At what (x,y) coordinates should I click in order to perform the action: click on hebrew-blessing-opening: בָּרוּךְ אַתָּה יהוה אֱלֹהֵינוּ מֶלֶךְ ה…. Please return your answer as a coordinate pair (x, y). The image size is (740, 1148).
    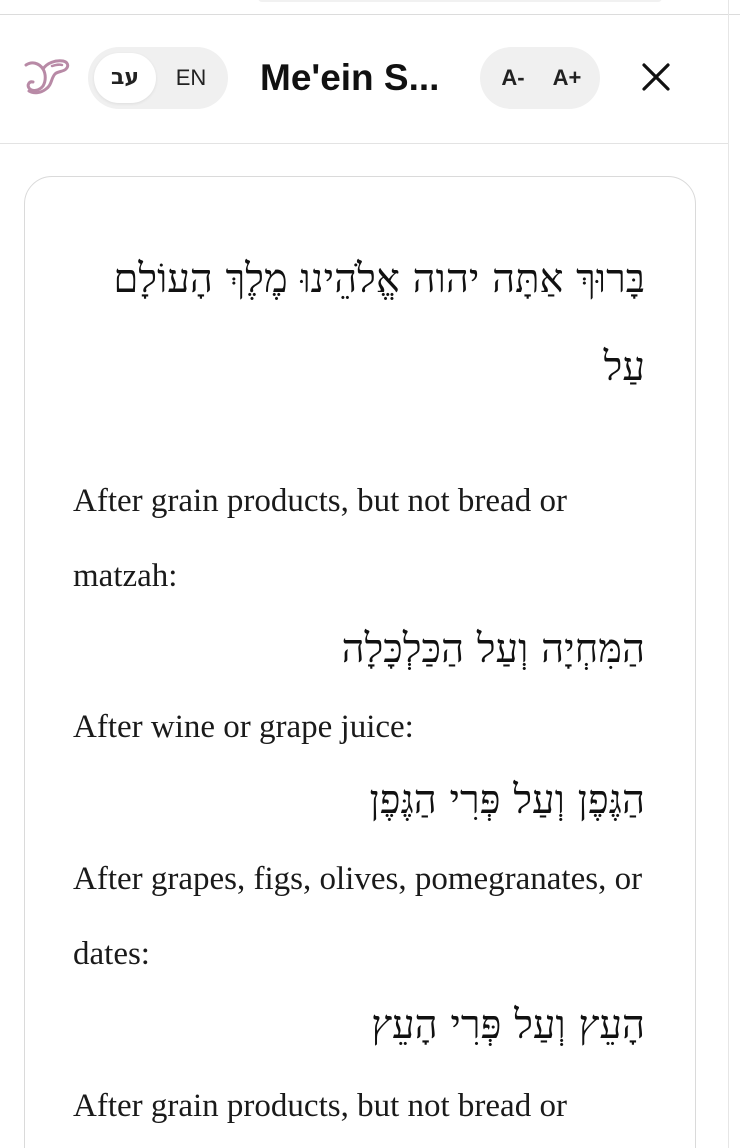
    Looking at the image, I should click on (379, 323).